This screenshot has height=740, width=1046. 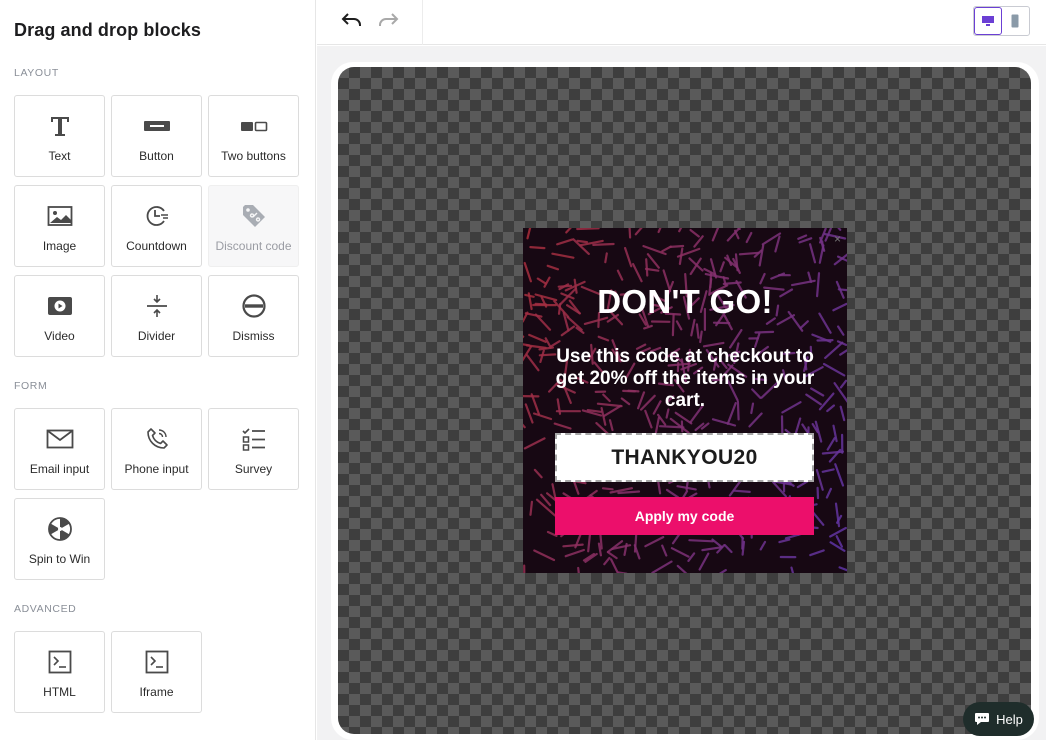 What do you see at coordinates (59, 559) in the screenshot?
I see `block-label: Spin to Win` at bounding box center [59, 559].